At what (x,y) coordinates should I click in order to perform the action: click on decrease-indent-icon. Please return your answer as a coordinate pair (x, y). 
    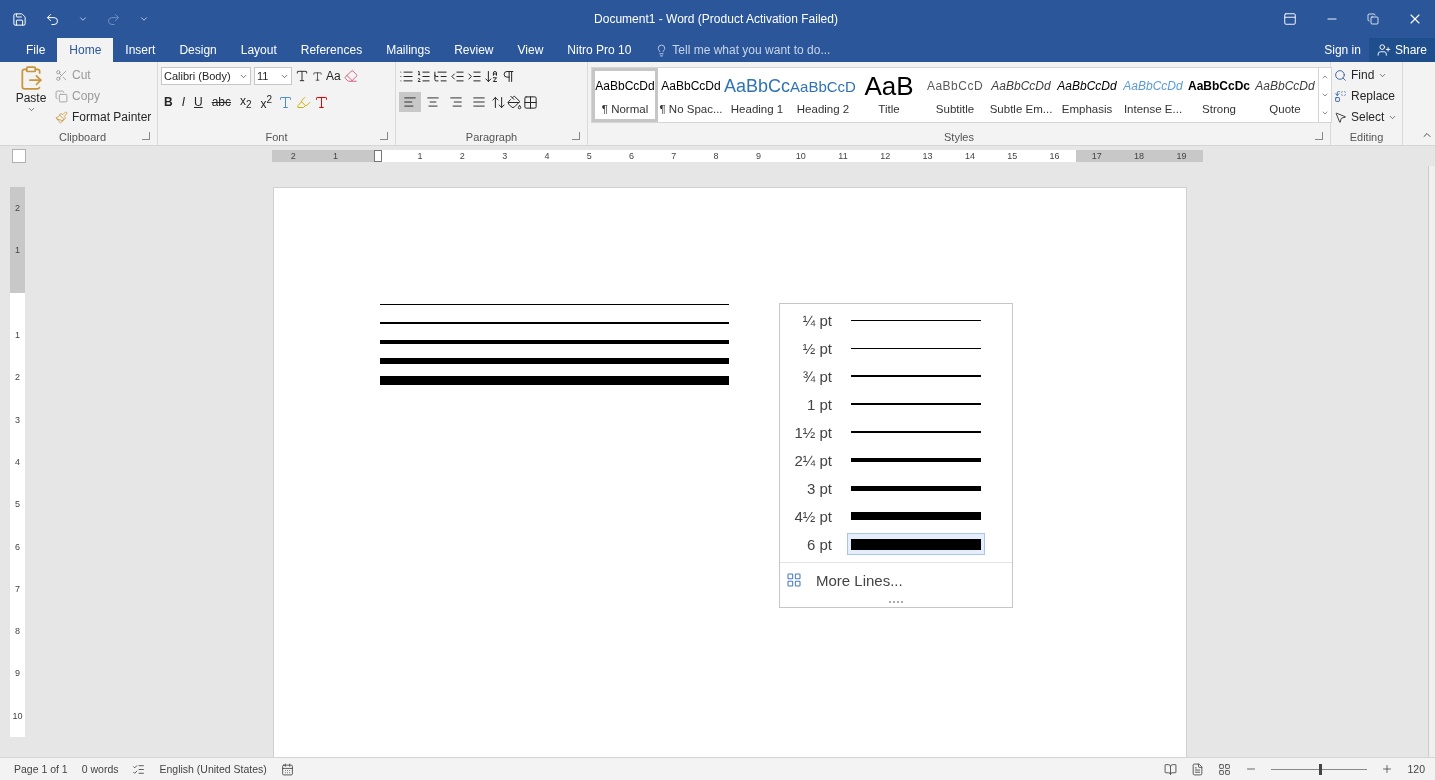
    Looking at the image, I should click on (457, 76).